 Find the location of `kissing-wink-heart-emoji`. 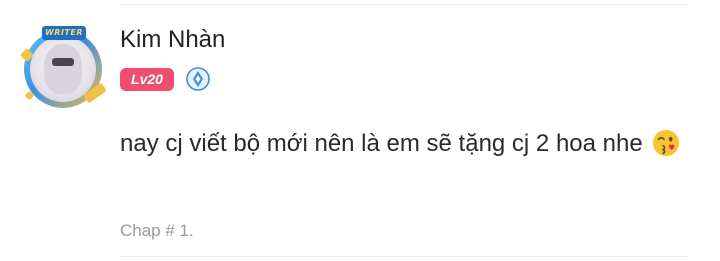

kissing-wink-heart-emoji is located at coordinates (666, 143).